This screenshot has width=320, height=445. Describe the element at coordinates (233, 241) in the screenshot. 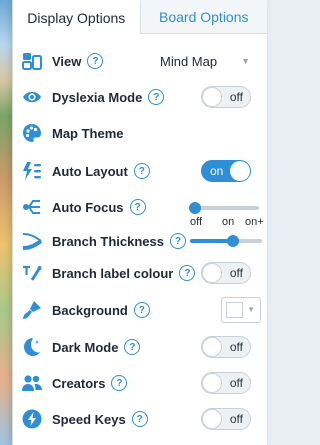

I see `branch-thickness-slider-thumb` at that location.